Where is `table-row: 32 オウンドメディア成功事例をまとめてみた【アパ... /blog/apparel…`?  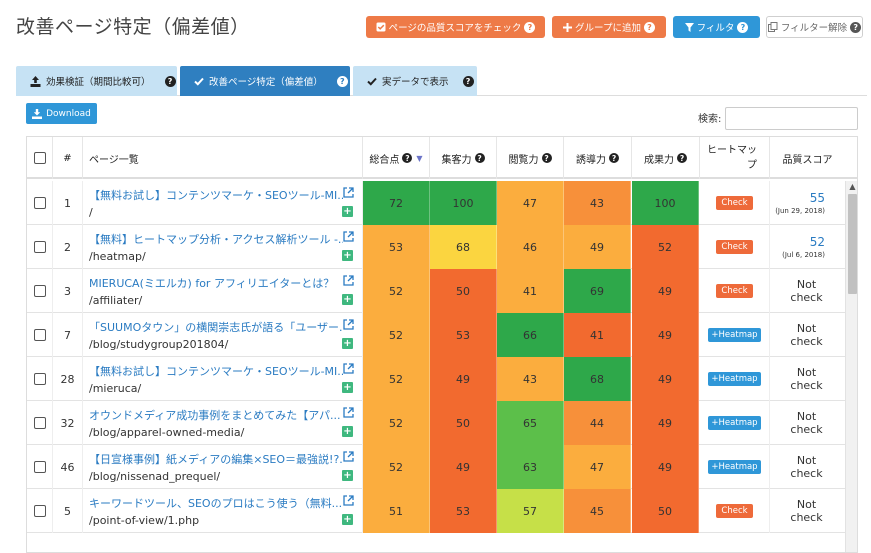 table-row: 32 オウンドメディア成功事例をまとめてみた【アパ... /blog/apparel… is located at coordinates (436, 423).